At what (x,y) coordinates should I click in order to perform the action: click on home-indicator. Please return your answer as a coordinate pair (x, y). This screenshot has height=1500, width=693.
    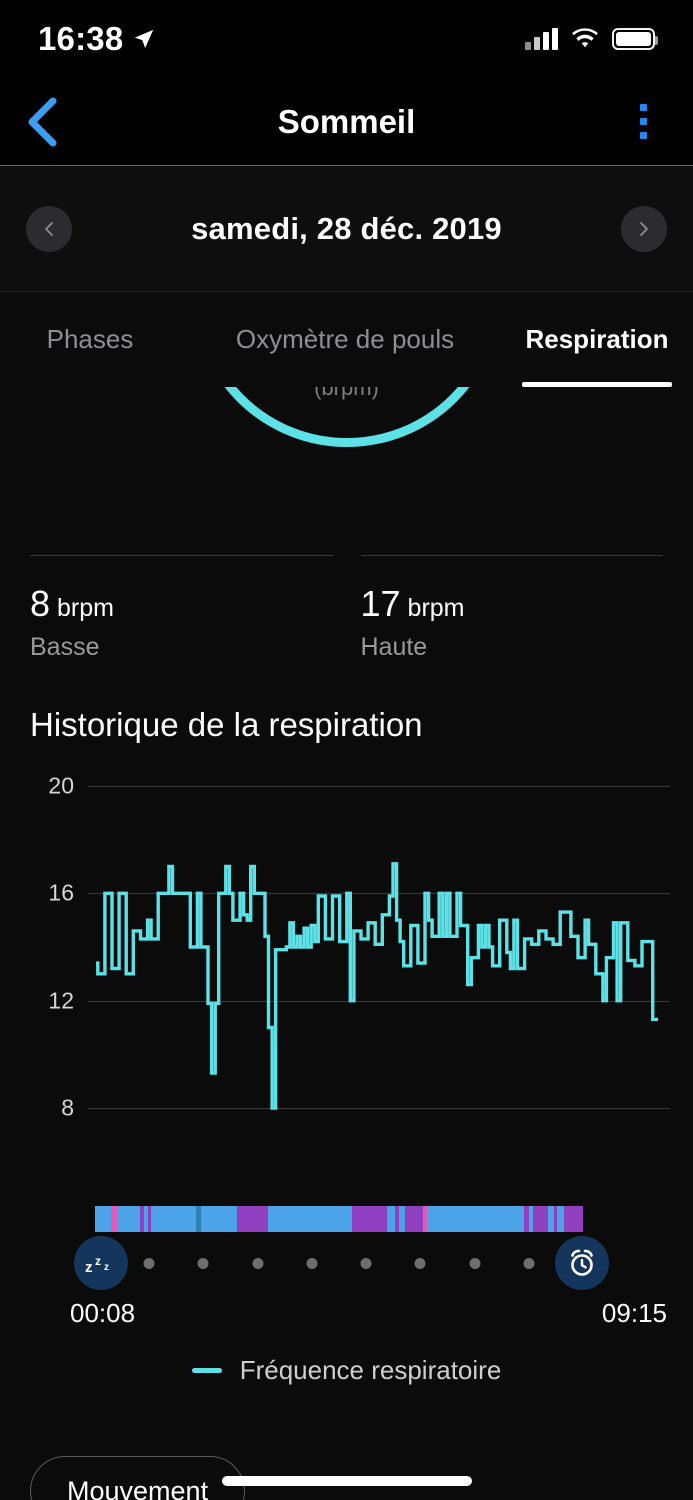
    Looking at the image, I should click on (346, 1481).